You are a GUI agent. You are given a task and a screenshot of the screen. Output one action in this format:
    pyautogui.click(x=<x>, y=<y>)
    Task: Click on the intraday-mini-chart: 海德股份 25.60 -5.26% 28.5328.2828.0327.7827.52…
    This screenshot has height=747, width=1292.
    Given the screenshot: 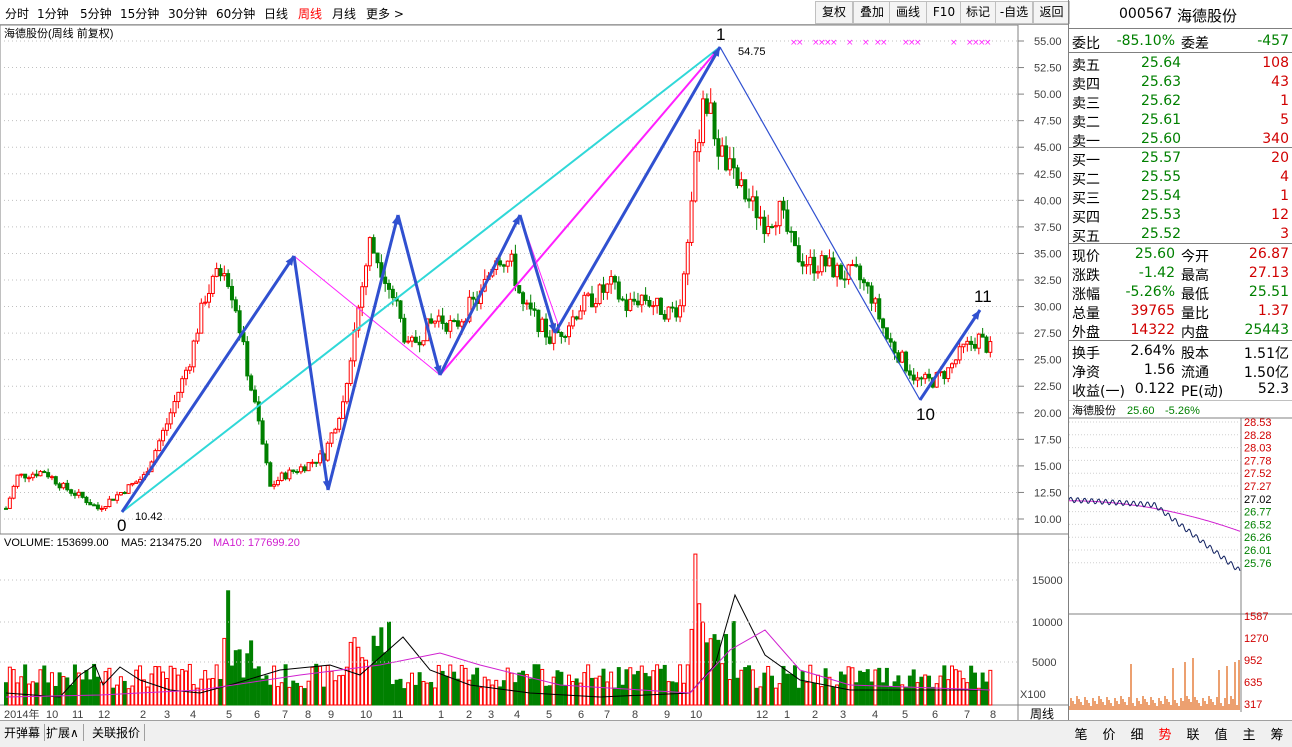 What is the action you would take?
    pyautogui.click(x=1180, y=560)
    